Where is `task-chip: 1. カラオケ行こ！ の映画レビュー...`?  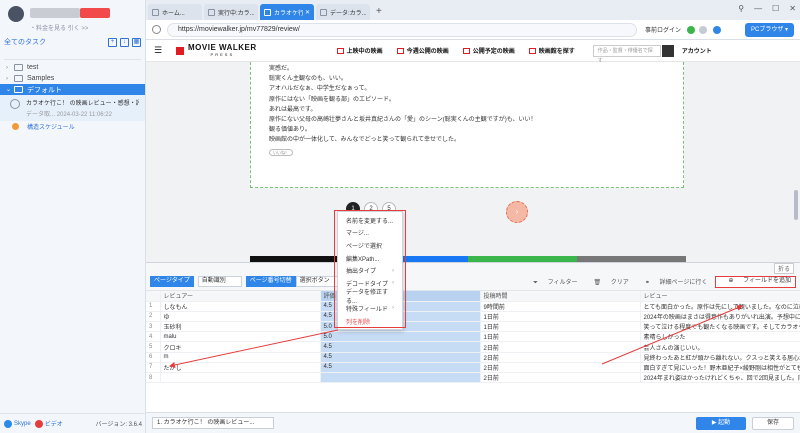
task-chip: 1. カラオケ行こ！ の映画レビュー... is located at coordinates (213, 423).